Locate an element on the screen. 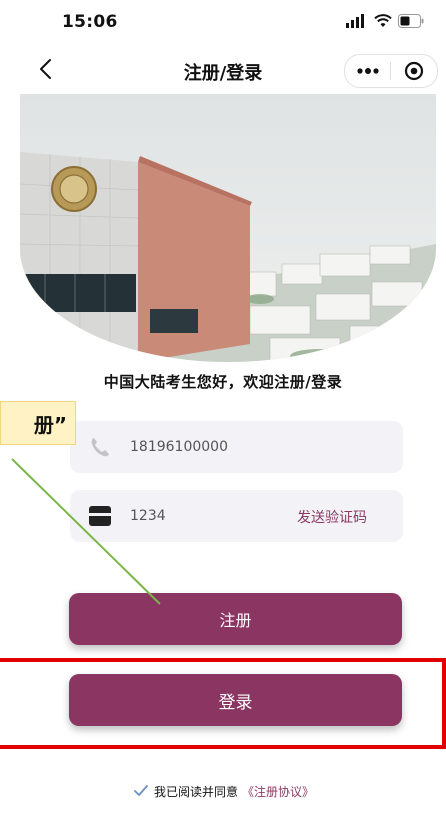 The width and height of the screenshot is (446, 821). close-miniprogram-button is located at coordinates (413, 71).